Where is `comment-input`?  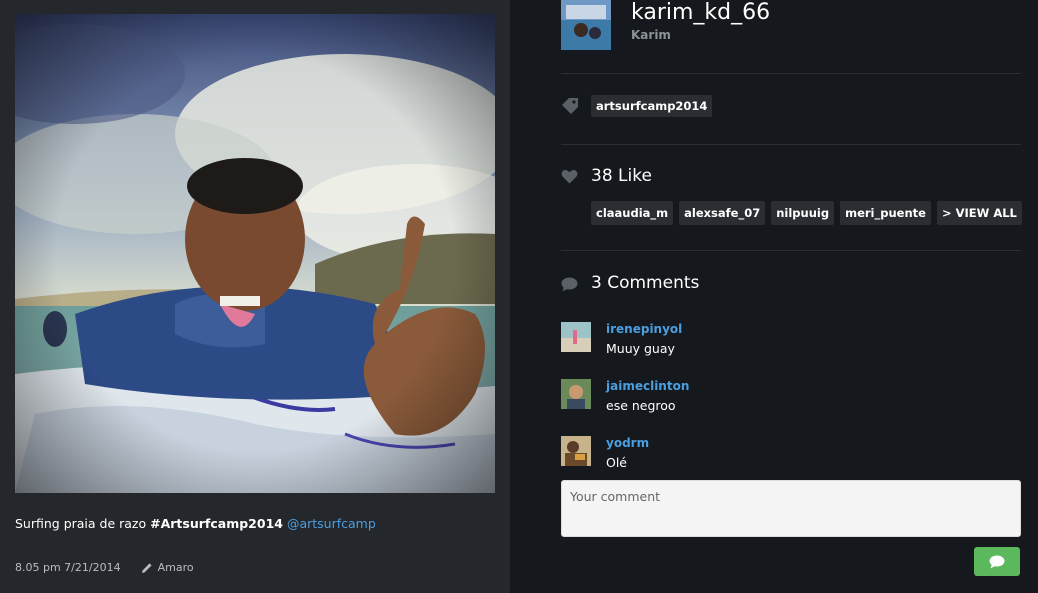 comment-input is located at coordinates (791, 508).